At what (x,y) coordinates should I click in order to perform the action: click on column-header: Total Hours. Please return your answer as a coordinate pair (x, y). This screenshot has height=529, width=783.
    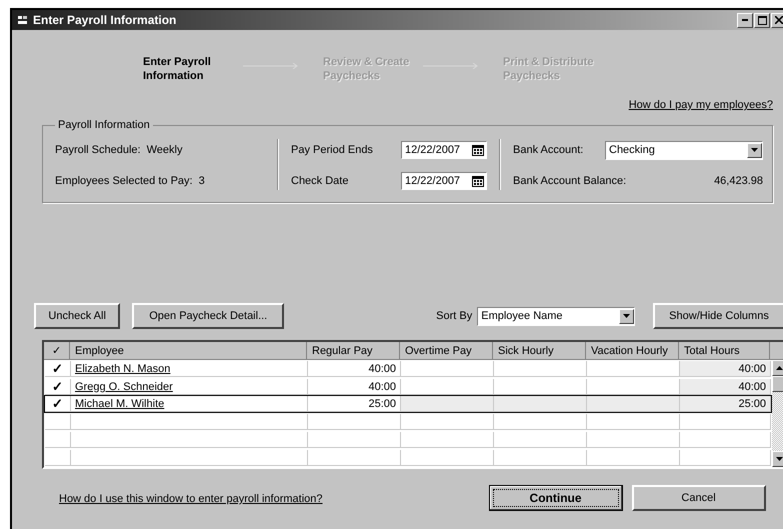
    Looking at the image, I should click on (724, 351).